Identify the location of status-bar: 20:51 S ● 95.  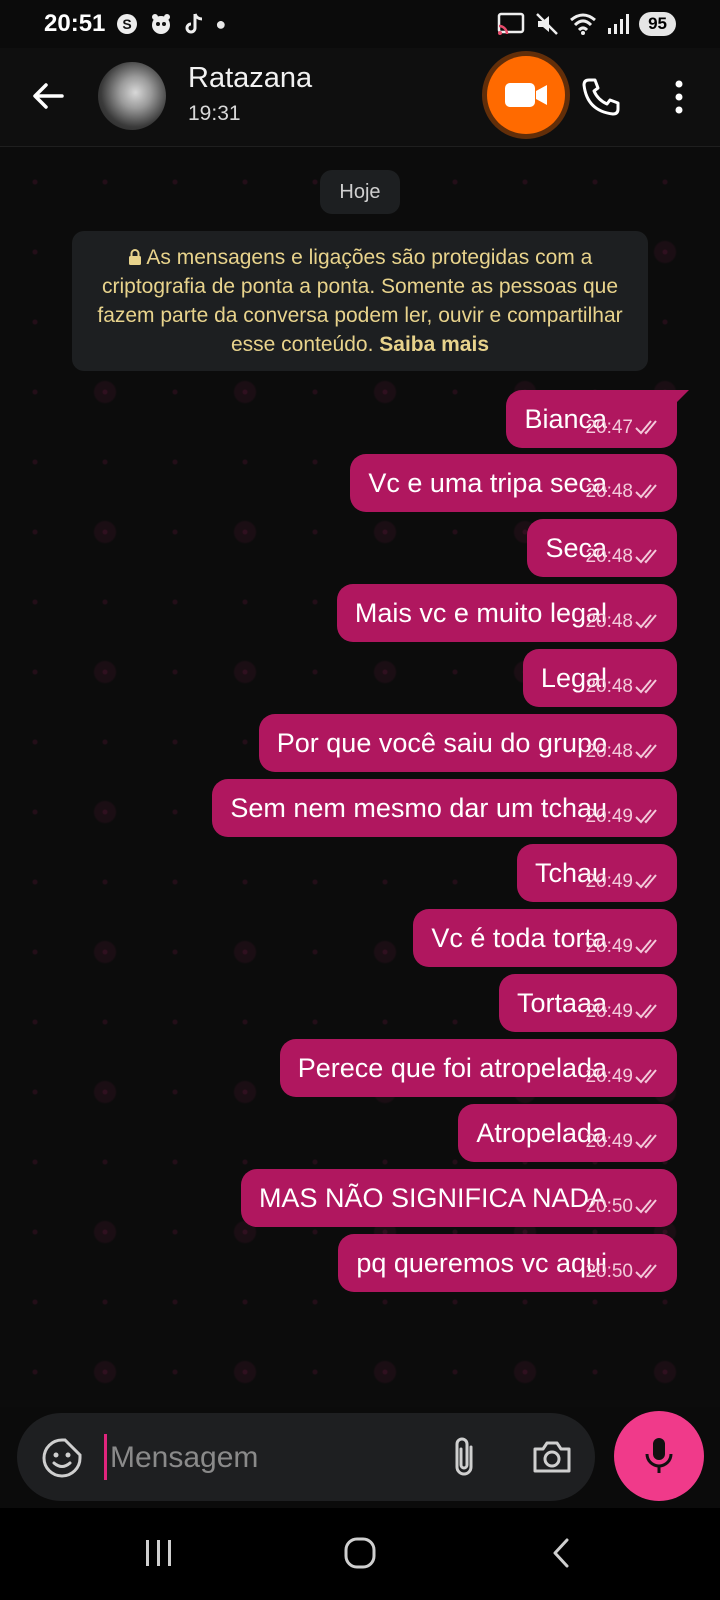
(360, 24).